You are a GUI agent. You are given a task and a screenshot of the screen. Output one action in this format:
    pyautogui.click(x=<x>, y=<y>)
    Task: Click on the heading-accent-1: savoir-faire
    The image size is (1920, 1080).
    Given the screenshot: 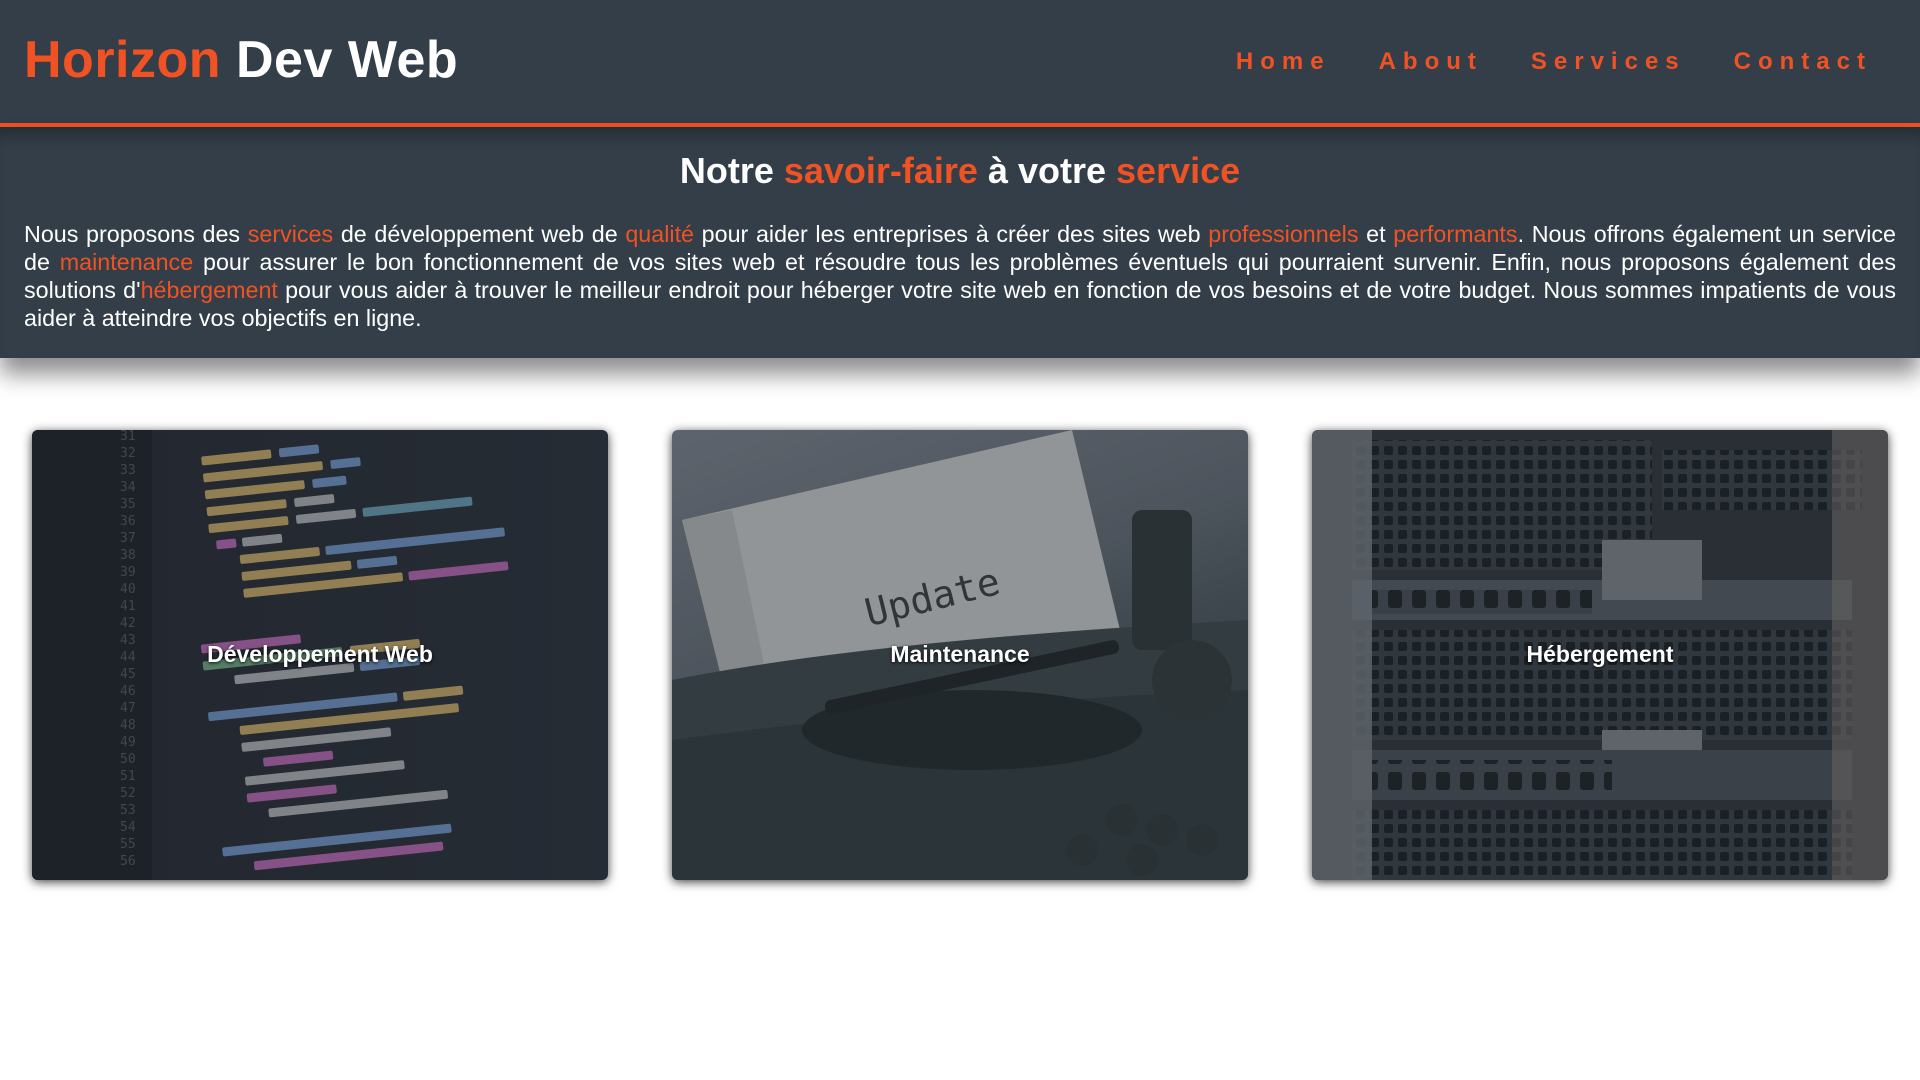 What is the action you would take?
    pyautogui.click(x=880, y=170)
    